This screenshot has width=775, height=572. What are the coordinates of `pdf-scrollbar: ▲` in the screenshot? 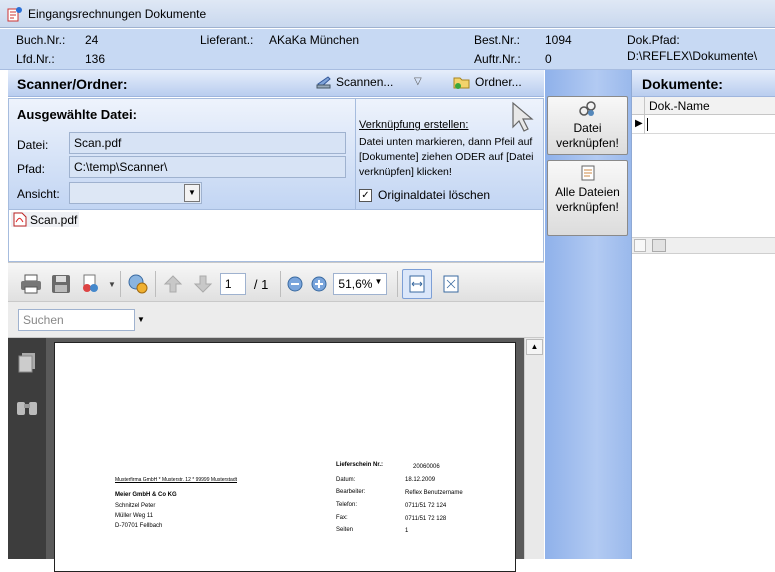 It's located at (534, 448).